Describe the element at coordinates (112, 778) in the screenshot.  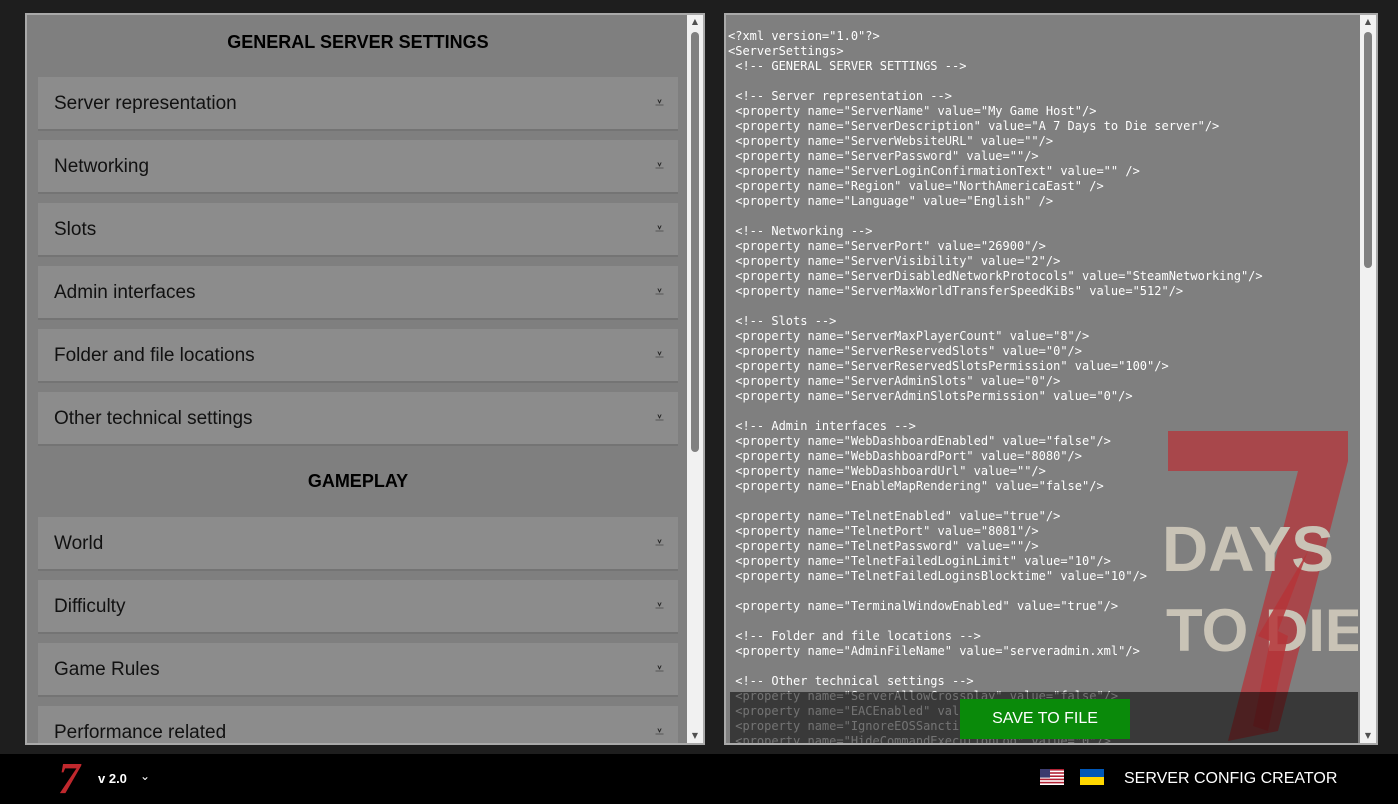
I see `version-selector: v 2.0` at that location.